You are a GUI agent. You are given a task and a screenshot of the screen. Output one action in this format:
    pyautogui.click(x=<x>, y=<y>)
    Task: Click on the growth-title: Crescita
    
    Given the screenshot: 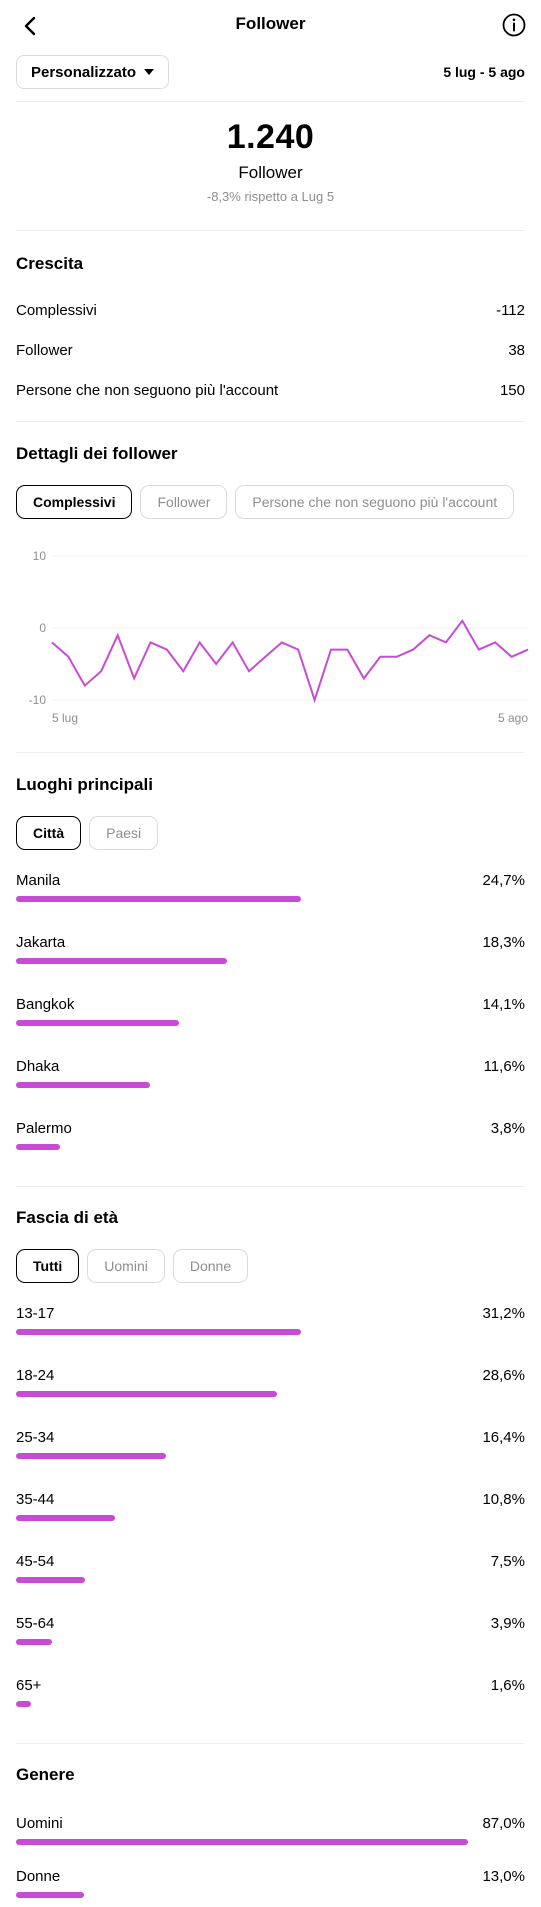 What is the action you would take?
    pyautogui.click(x=50, y=263)
    